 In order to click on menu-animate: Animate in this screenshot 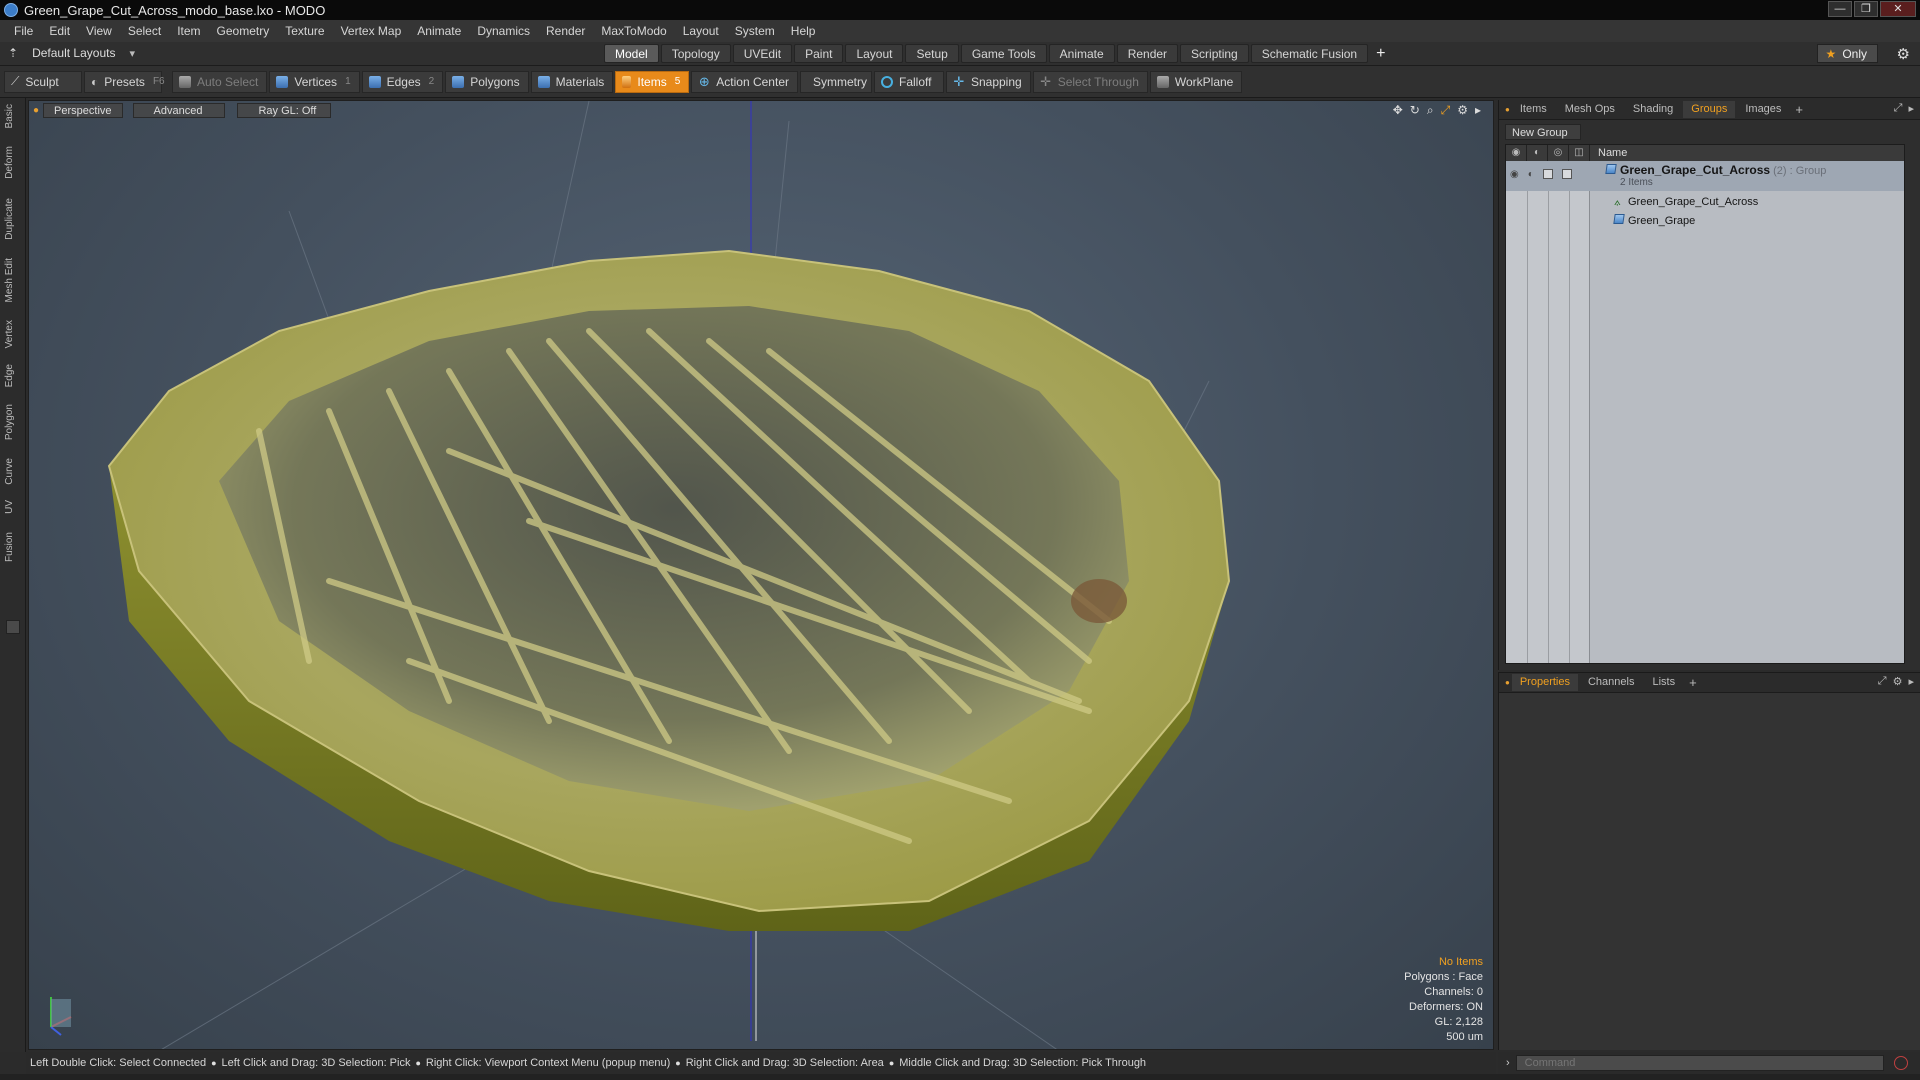, I will do `click(439, 31)`.